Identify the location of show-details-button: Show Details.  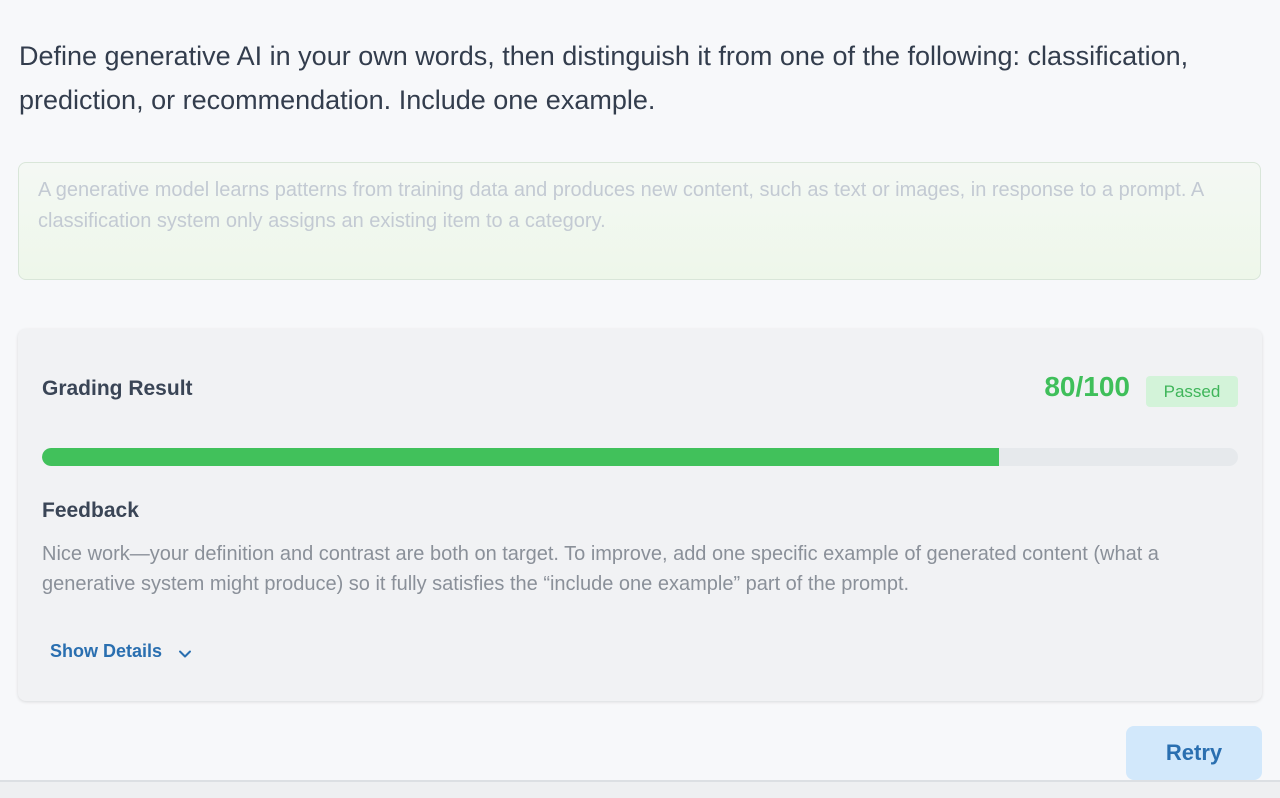
(121, 651).